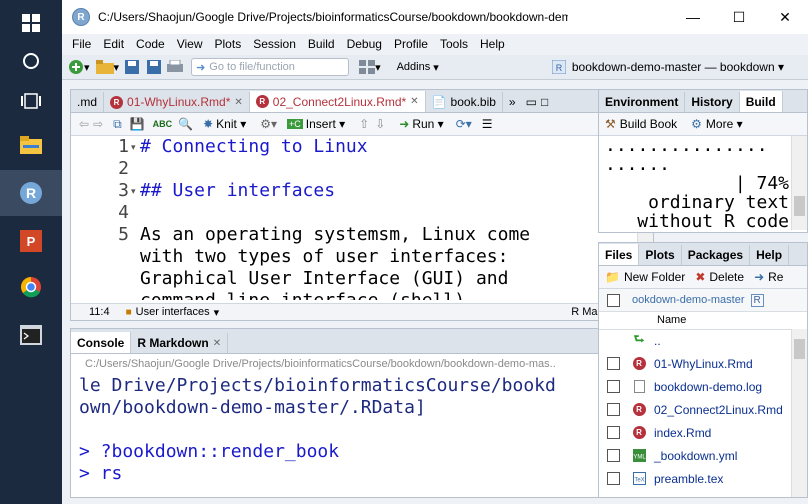 Image resolution: width=808 pixels, height=504 pixels. What do you see at coordinates (768, 277) in the screenshot?
I see `rename-button: ➜ Re` at bounding box center [768, 277].